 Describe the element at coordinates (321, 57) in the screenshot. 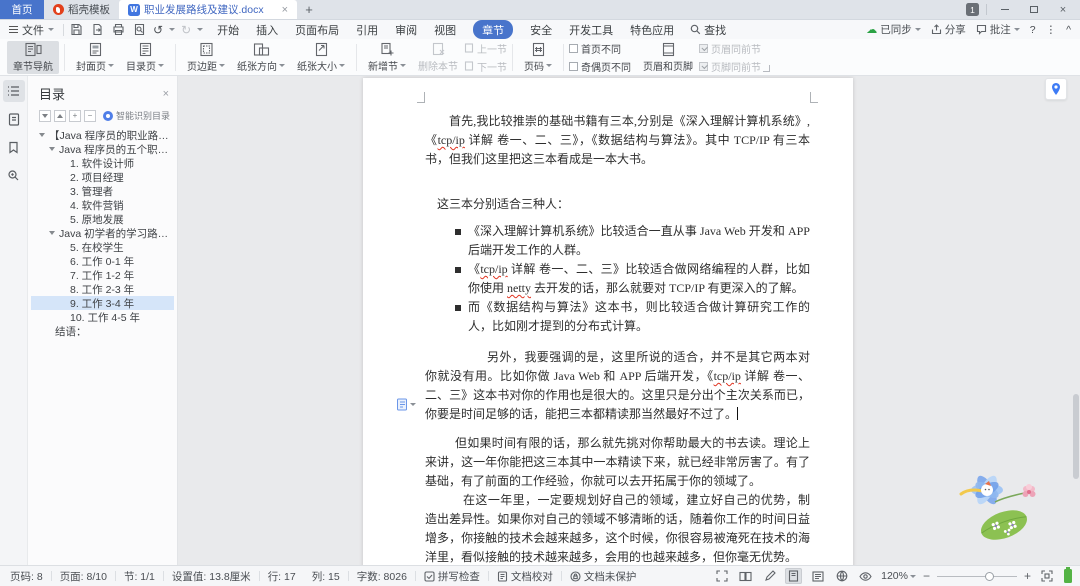

I see `paper-size-button: 纸张大小` at that location.